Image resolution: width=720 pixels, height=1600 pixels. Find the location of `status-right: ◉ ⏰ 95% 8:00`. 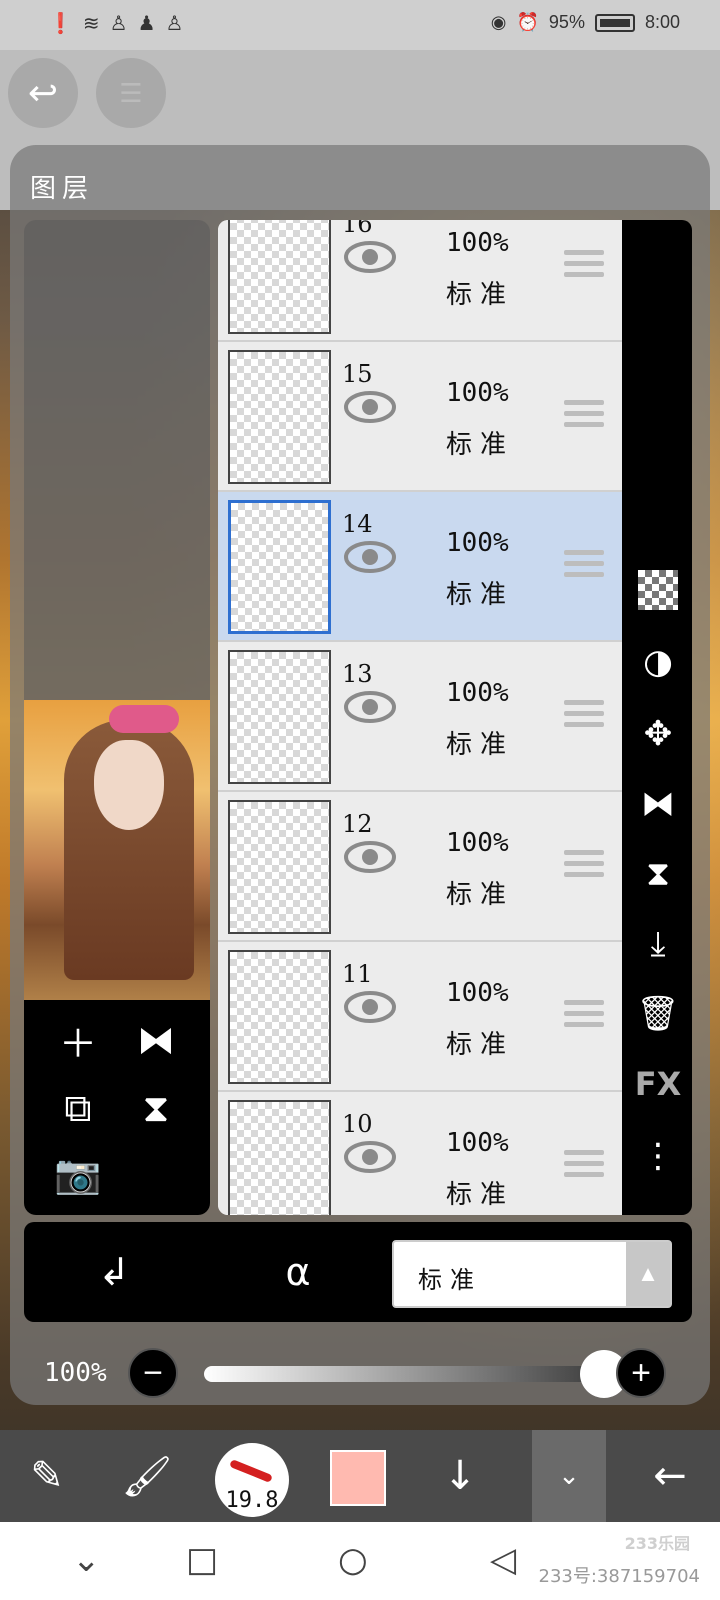

status-right: ◉ ⏰ 95% 8:00 is located at coordinates (585, 22).